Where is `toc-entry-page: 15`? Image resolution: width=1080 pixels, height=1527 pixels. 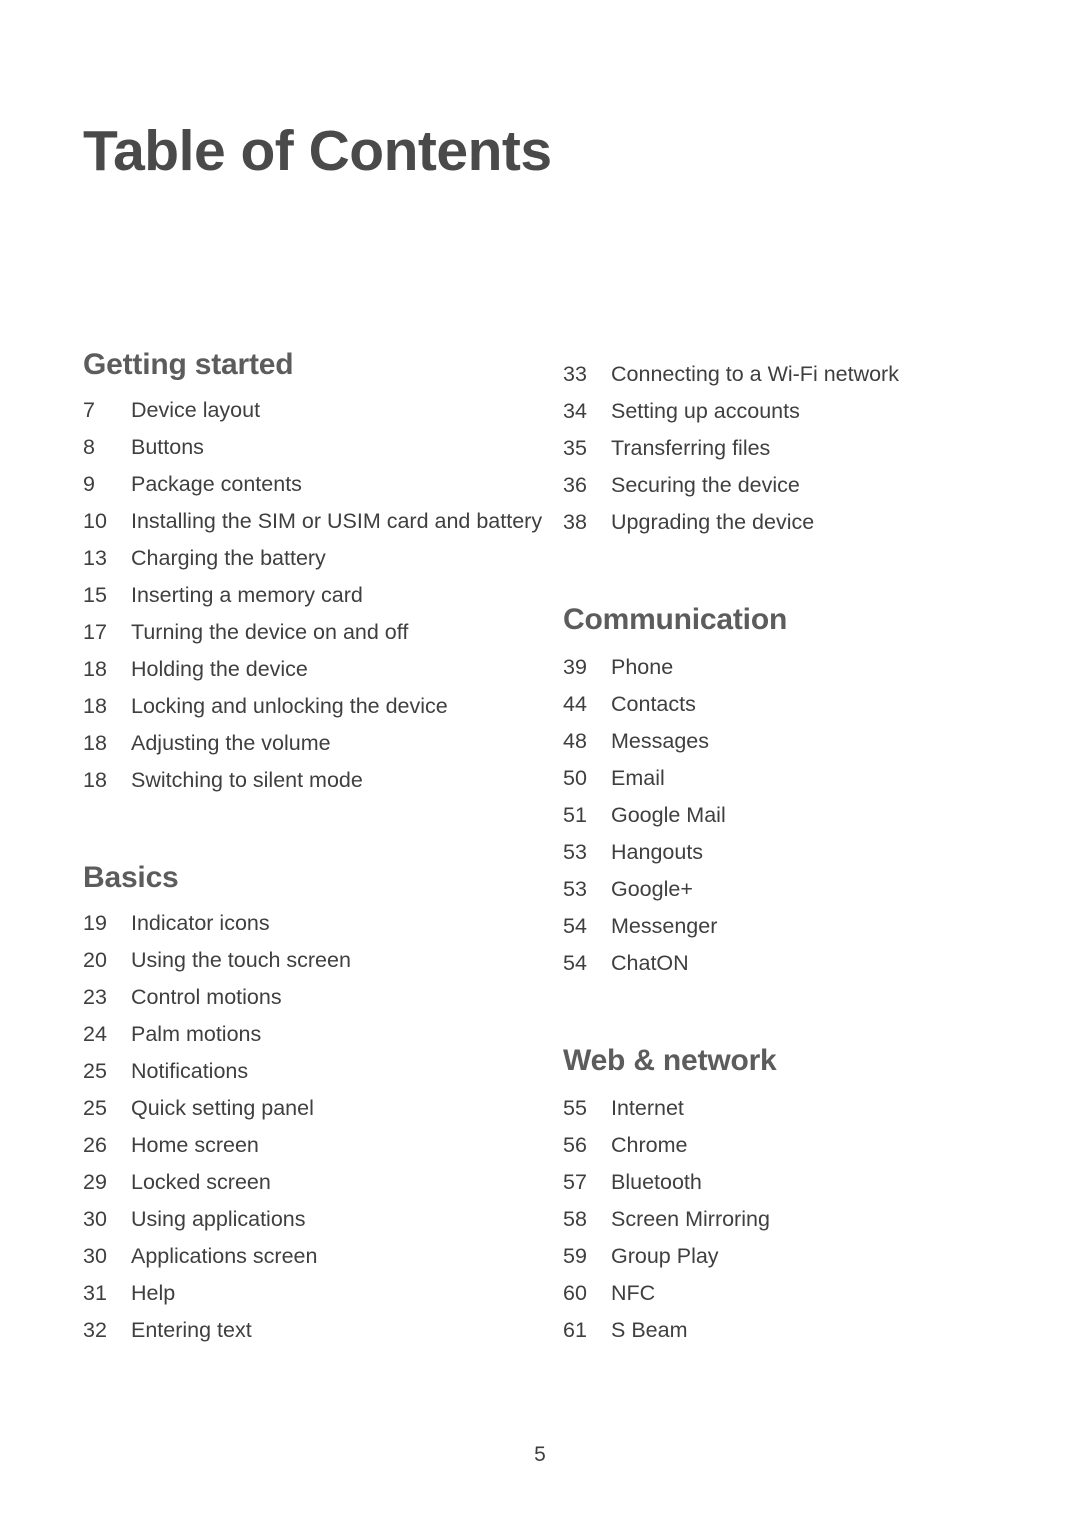
toc-entry-page: 15 is located at coordinates (95, 595).